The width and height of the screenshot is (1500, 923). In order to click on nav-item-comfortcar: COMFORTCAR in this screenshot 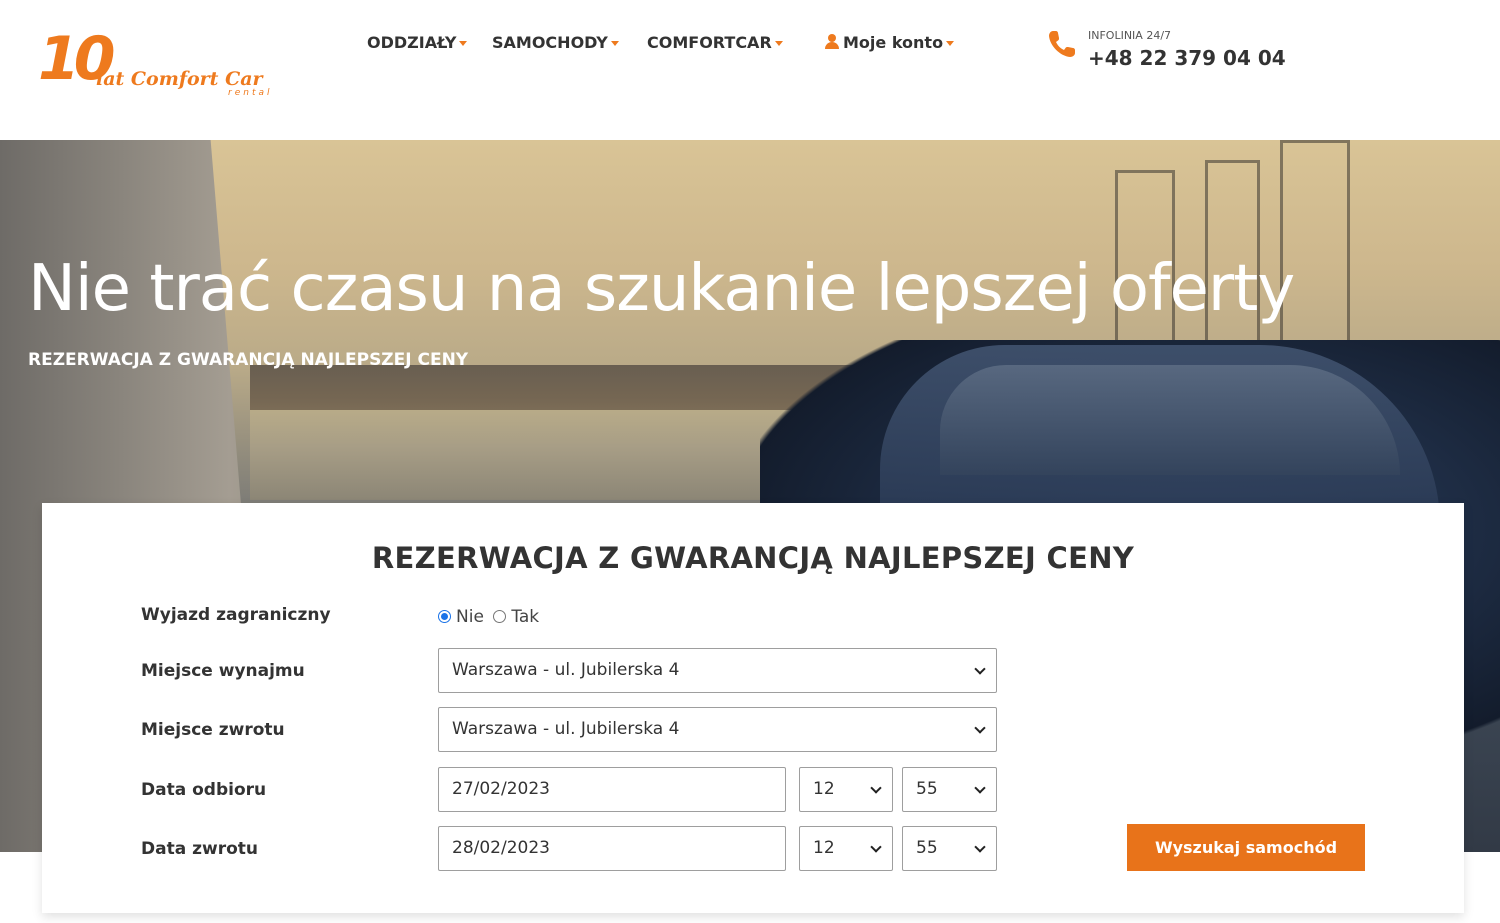, I will do `click(715, 42)`.